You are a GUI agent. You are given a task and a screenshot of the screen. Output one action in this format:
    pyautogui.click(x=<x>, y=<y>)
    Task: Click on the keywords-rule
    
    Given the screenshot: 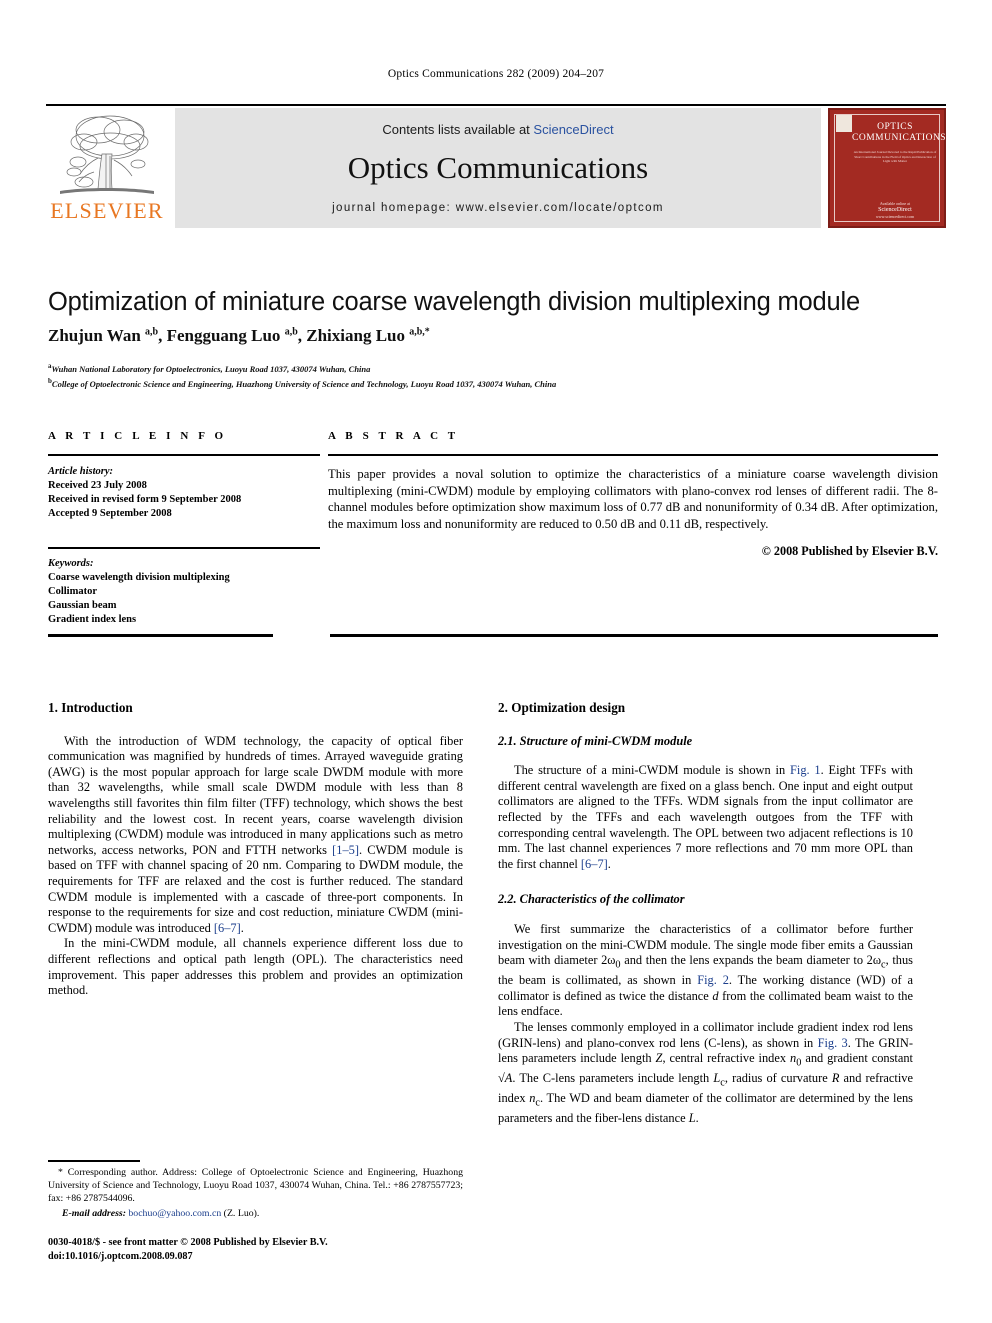 What is the action you would take?
    pyautogui.click(x=184, y=548)
    